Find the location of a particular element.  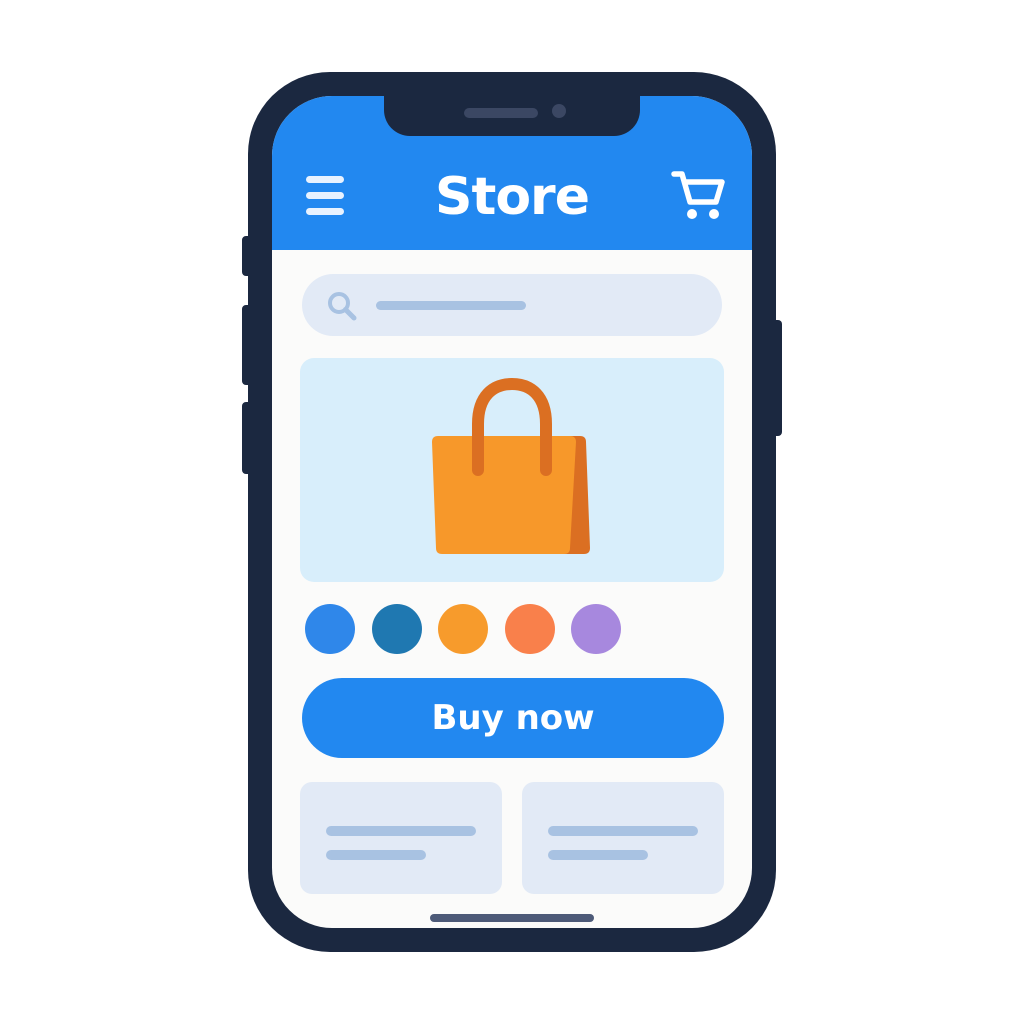

product-card-right is located at coordinates (623, 838).